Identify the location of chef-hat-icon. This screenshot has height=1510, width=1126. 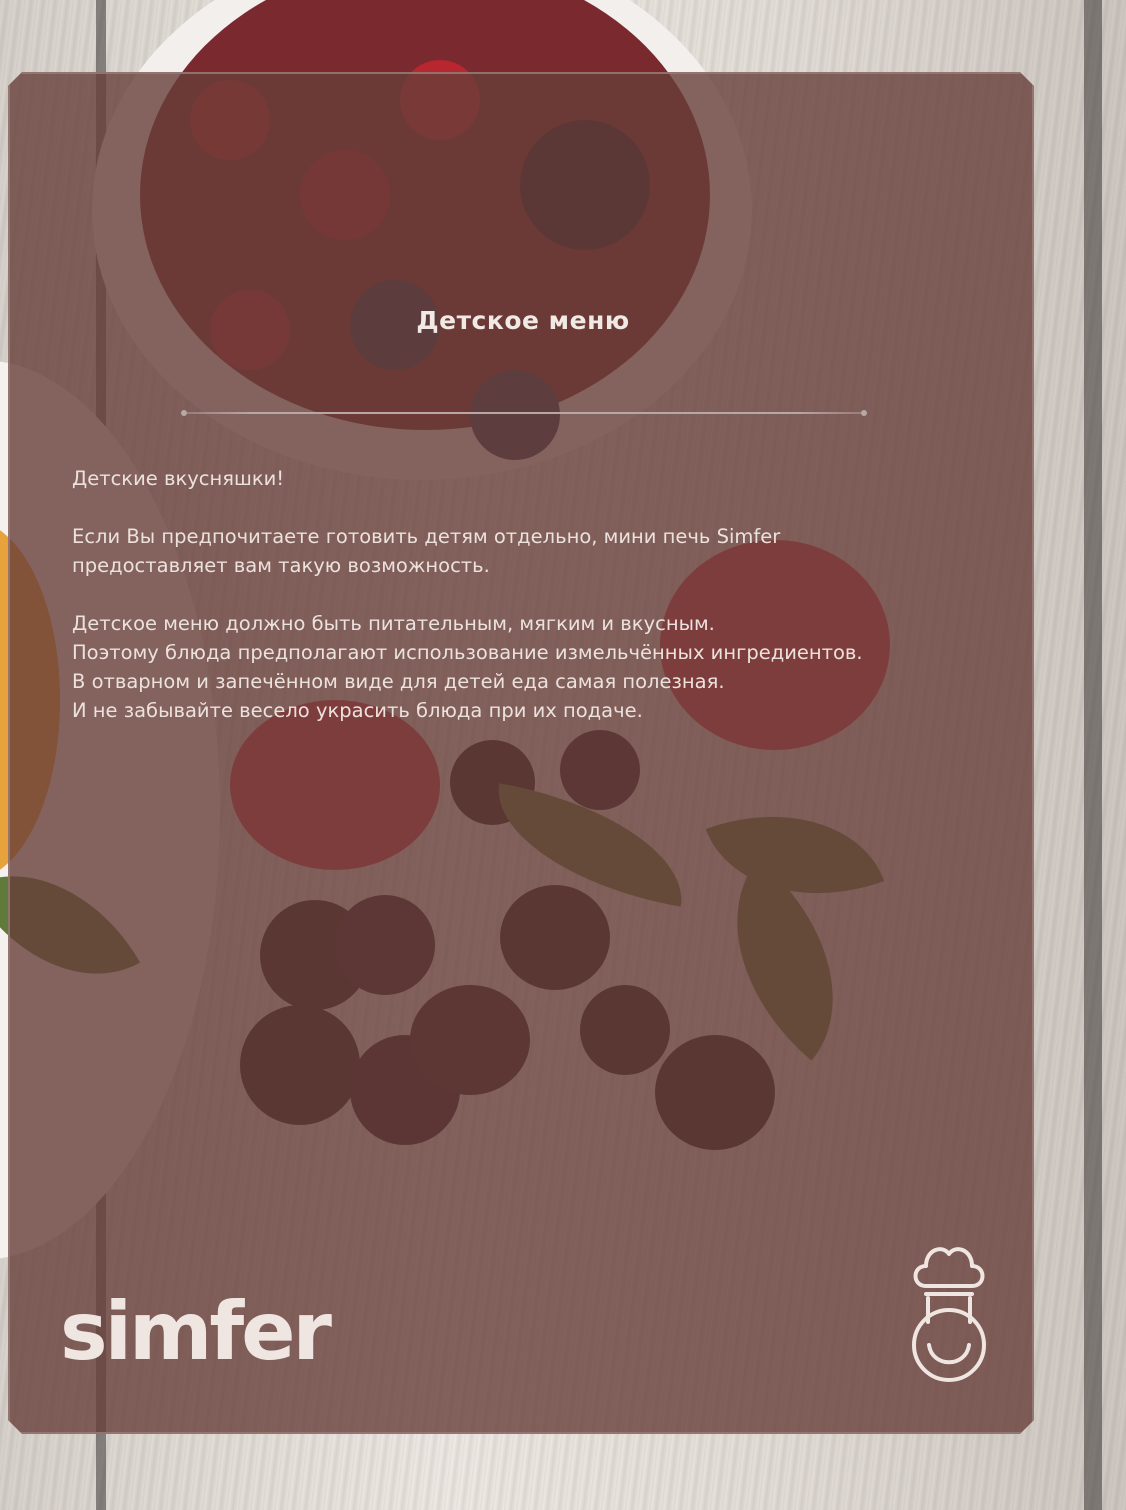
(949, 1313).